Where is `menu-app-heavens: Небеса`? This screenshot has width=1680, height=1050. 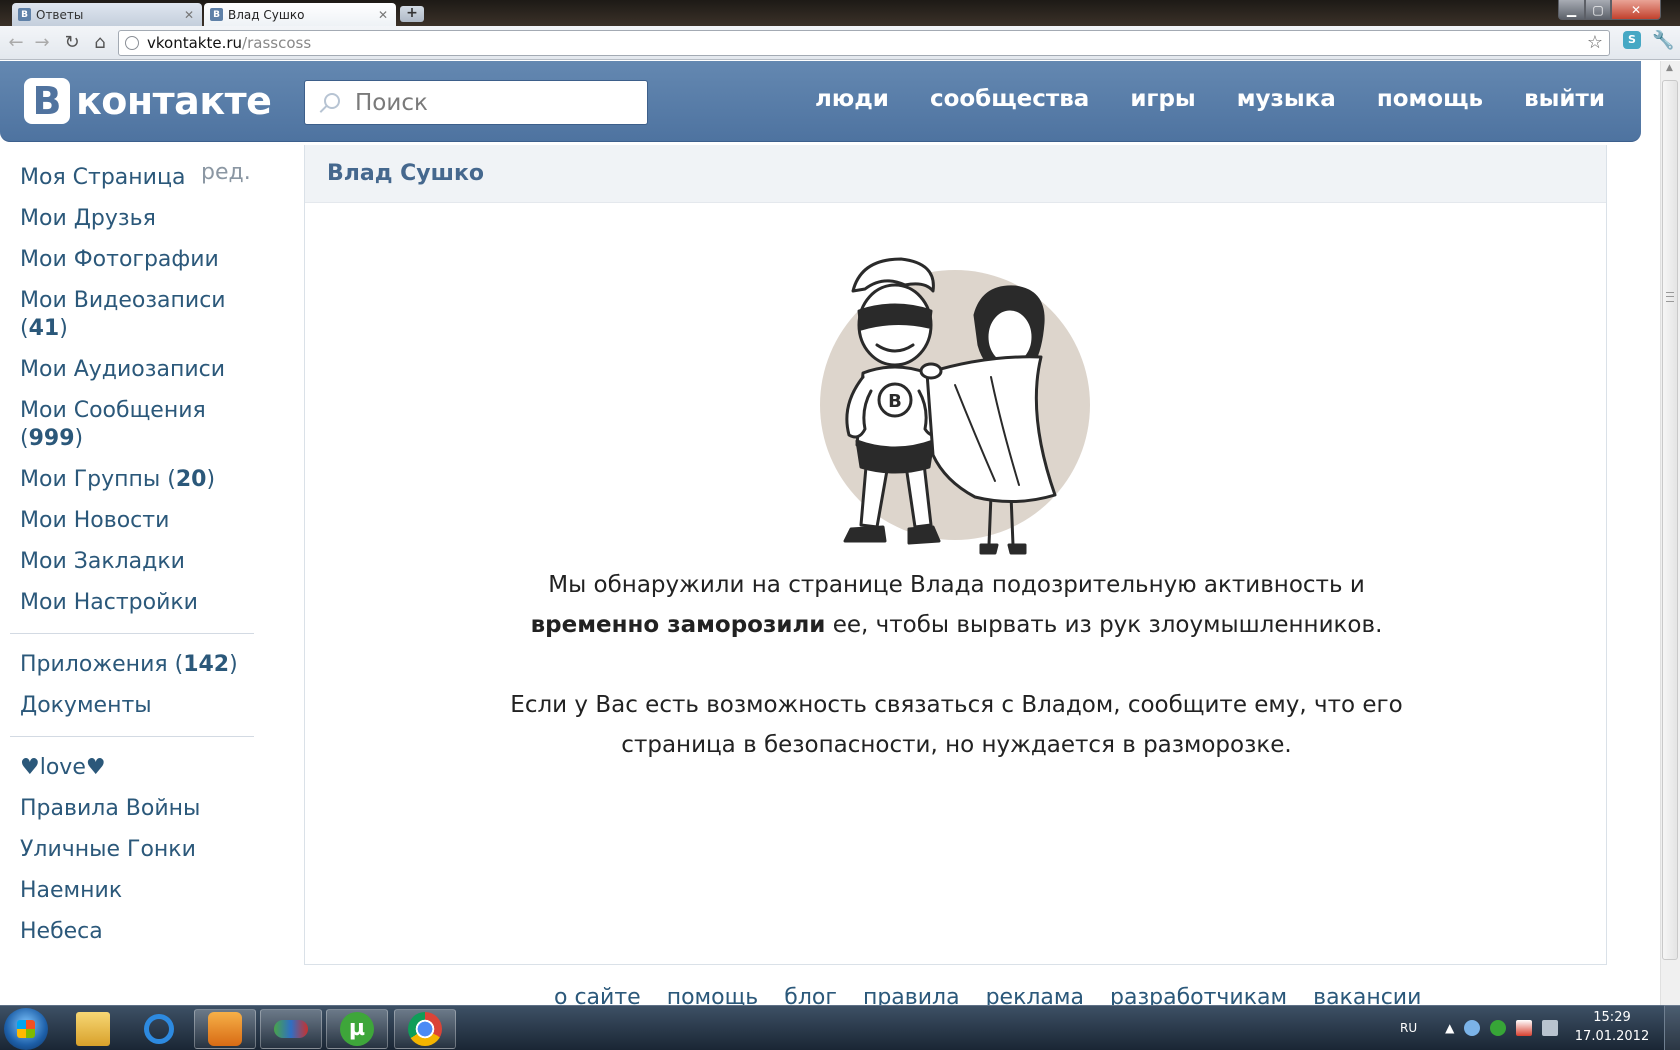
menu-app-heavens: Небеса is located at coordinates (140, 931).